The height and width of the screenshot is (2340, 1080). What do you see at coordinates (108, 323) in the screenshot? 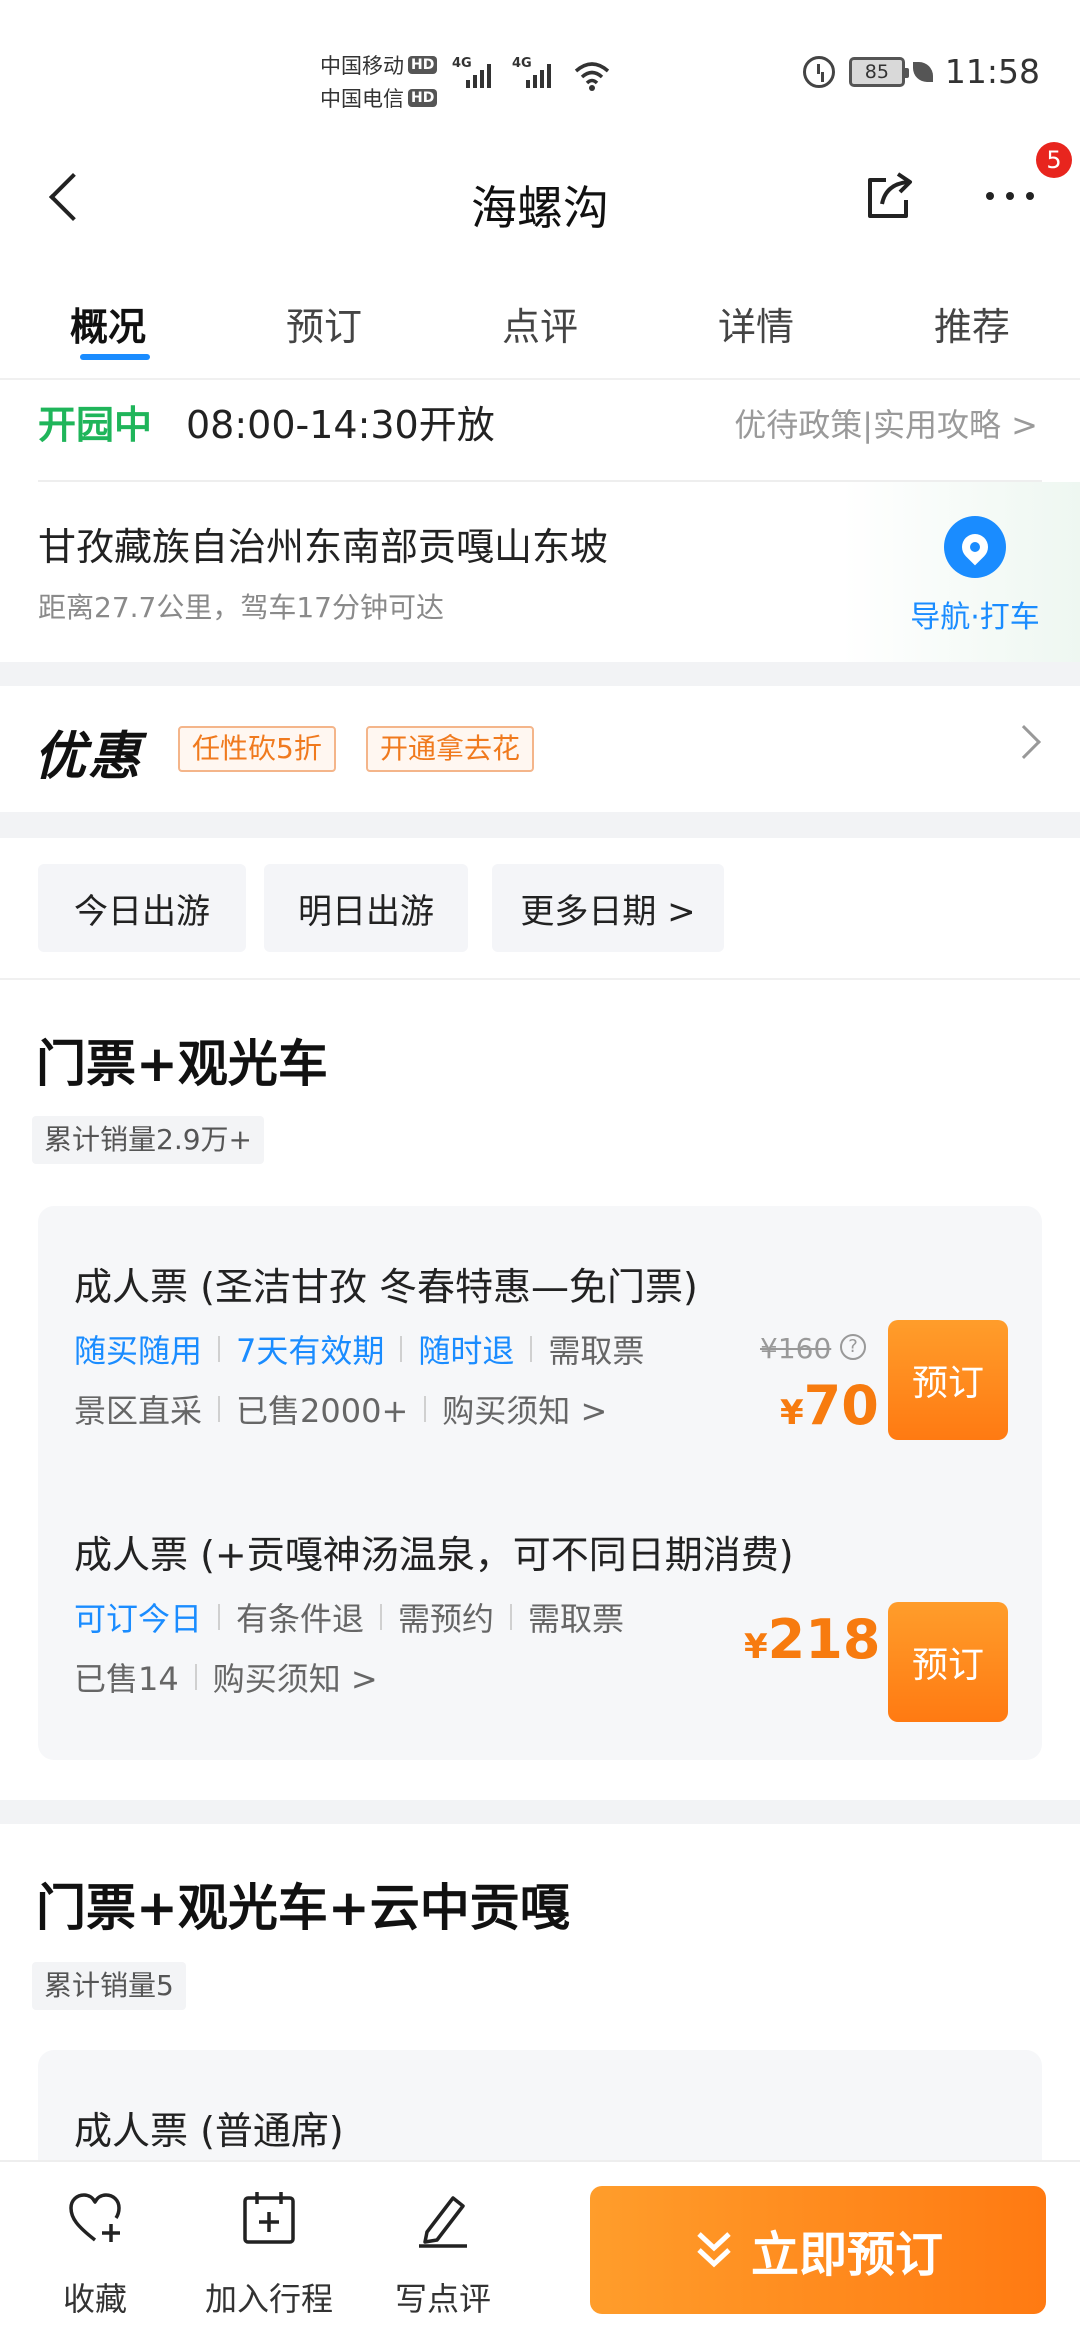
I see `tab-overview: 概况` at bounding box center [108, 323].